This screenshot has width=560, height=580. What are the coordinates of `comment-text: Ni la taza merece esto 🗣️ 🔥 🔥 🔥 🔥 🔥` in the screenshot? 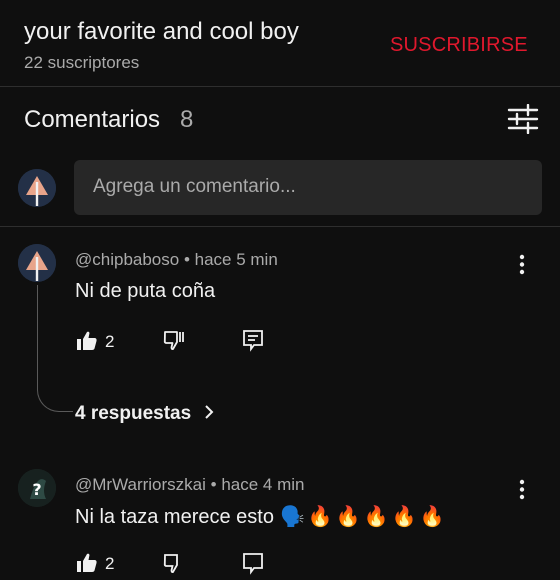 It's located at (261, 516).